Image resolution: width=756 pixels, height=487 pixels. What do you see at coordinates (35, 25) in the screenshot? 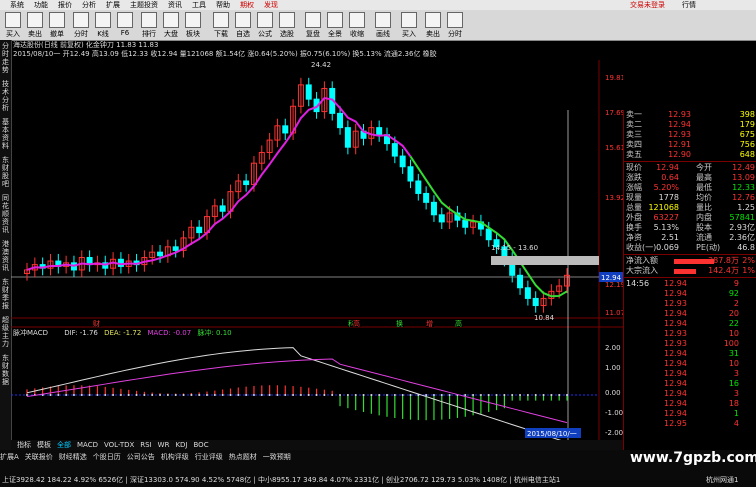
I see `toolbar-button-1: 卖出` at bounding box center [35, 25].